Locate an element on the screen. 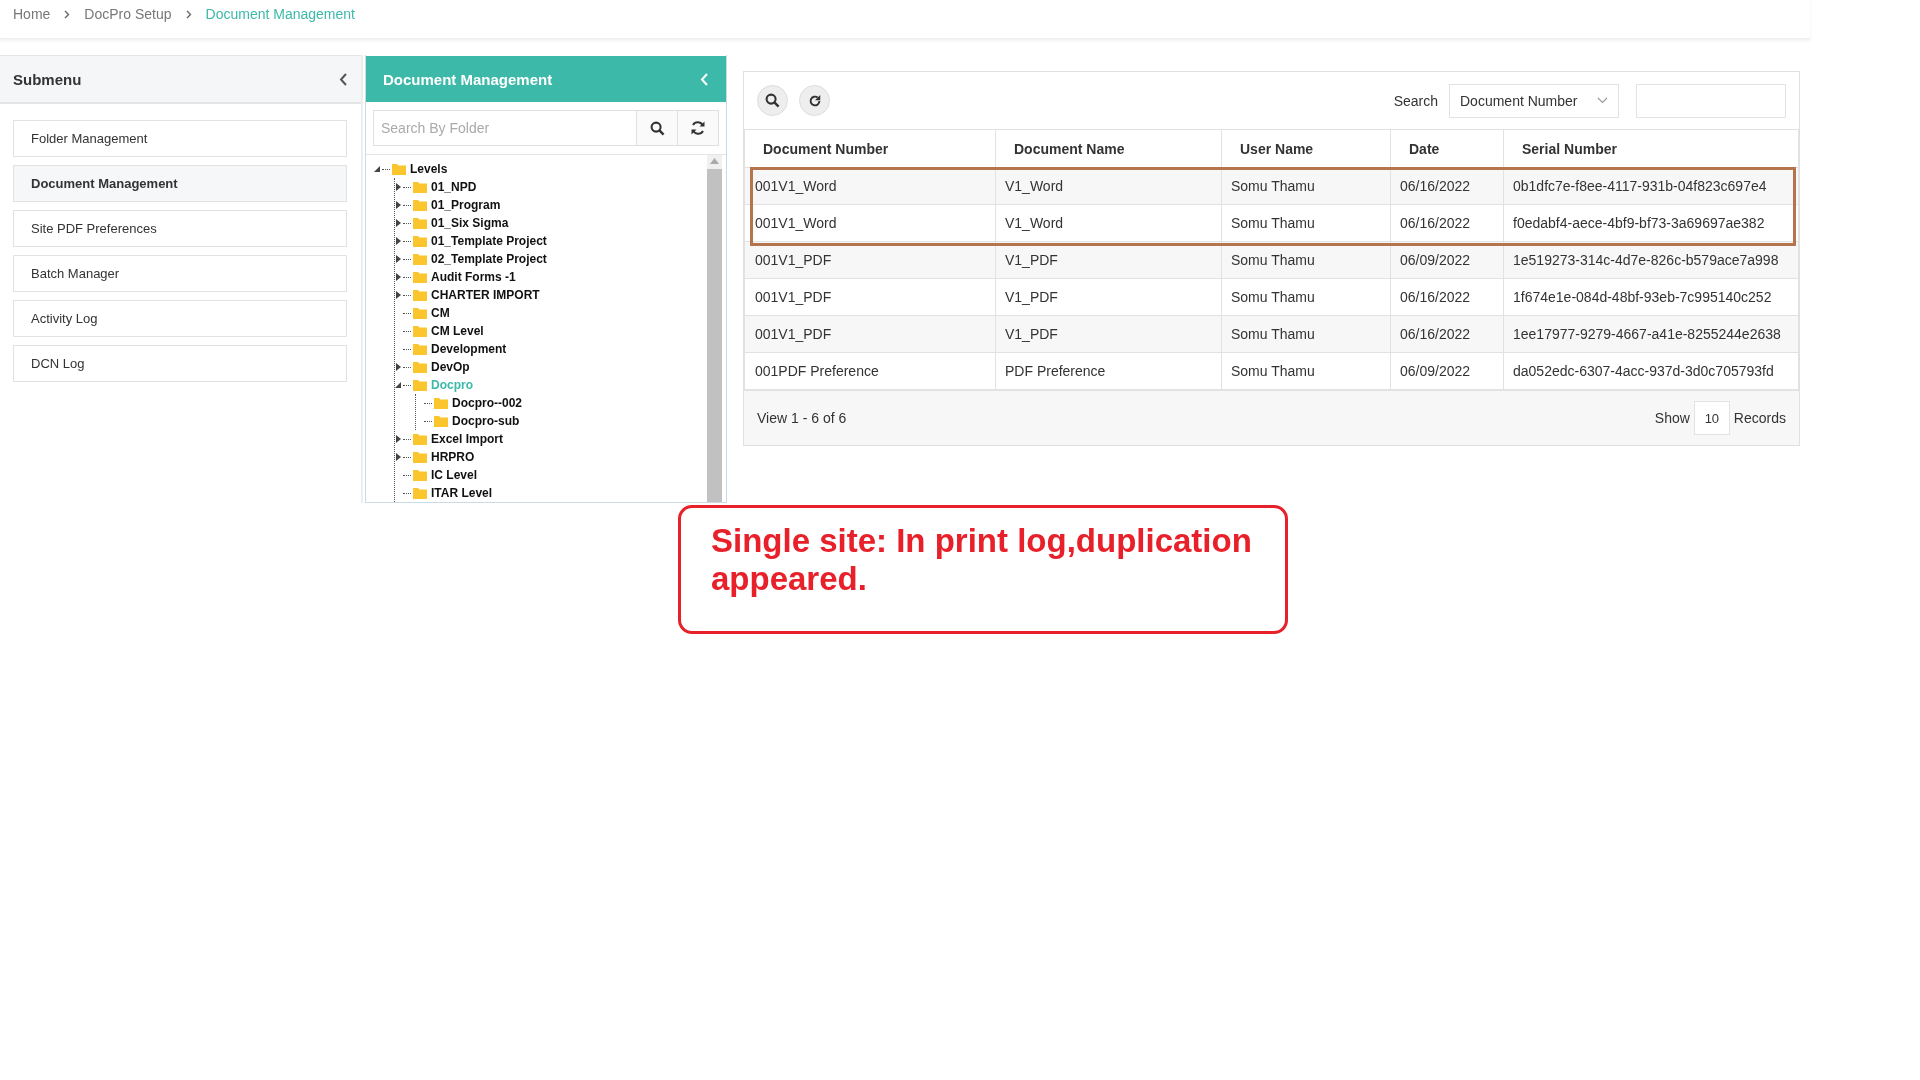 The image size is (1920, 1080). column-header: Serial Number is located at coordinates (1651, 148).